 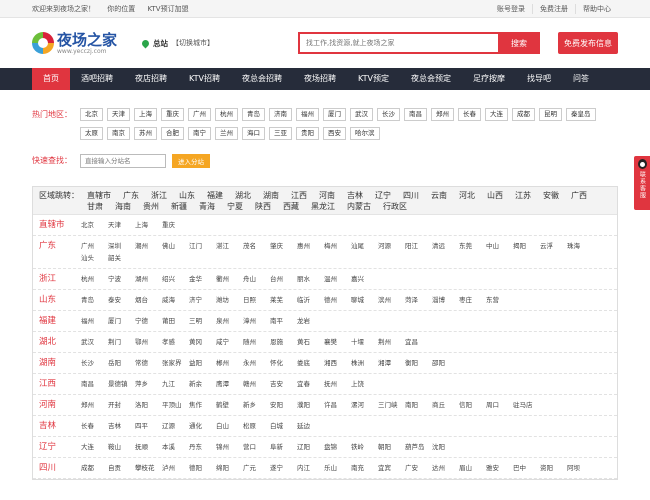 I want to click on province-name: 广东, so click(x=60, y=252).